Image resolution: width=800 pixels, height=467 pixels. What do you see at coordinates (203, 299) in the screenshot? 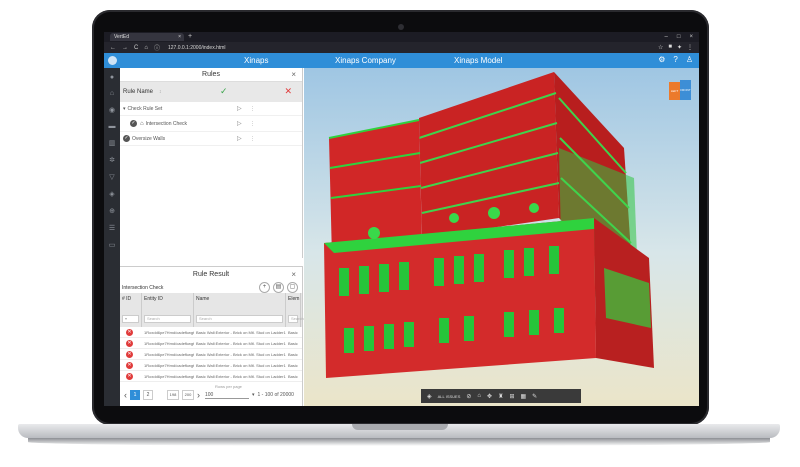
I see `column-label: Name` at bounding box center [203, 299].